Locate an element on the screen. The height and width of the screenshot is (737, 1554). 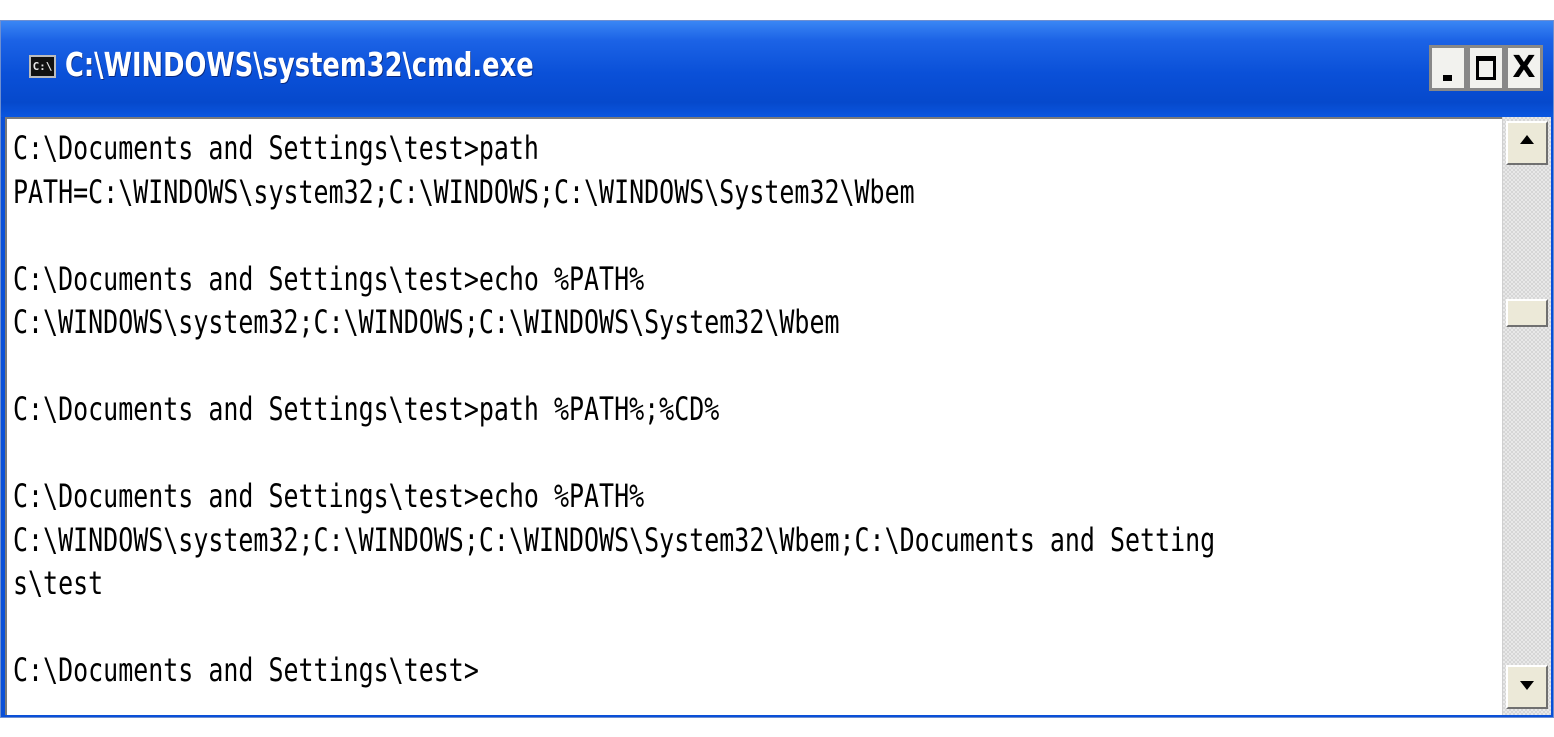
cmd-console-icon: C:\ is located at coordinates (42, 66).